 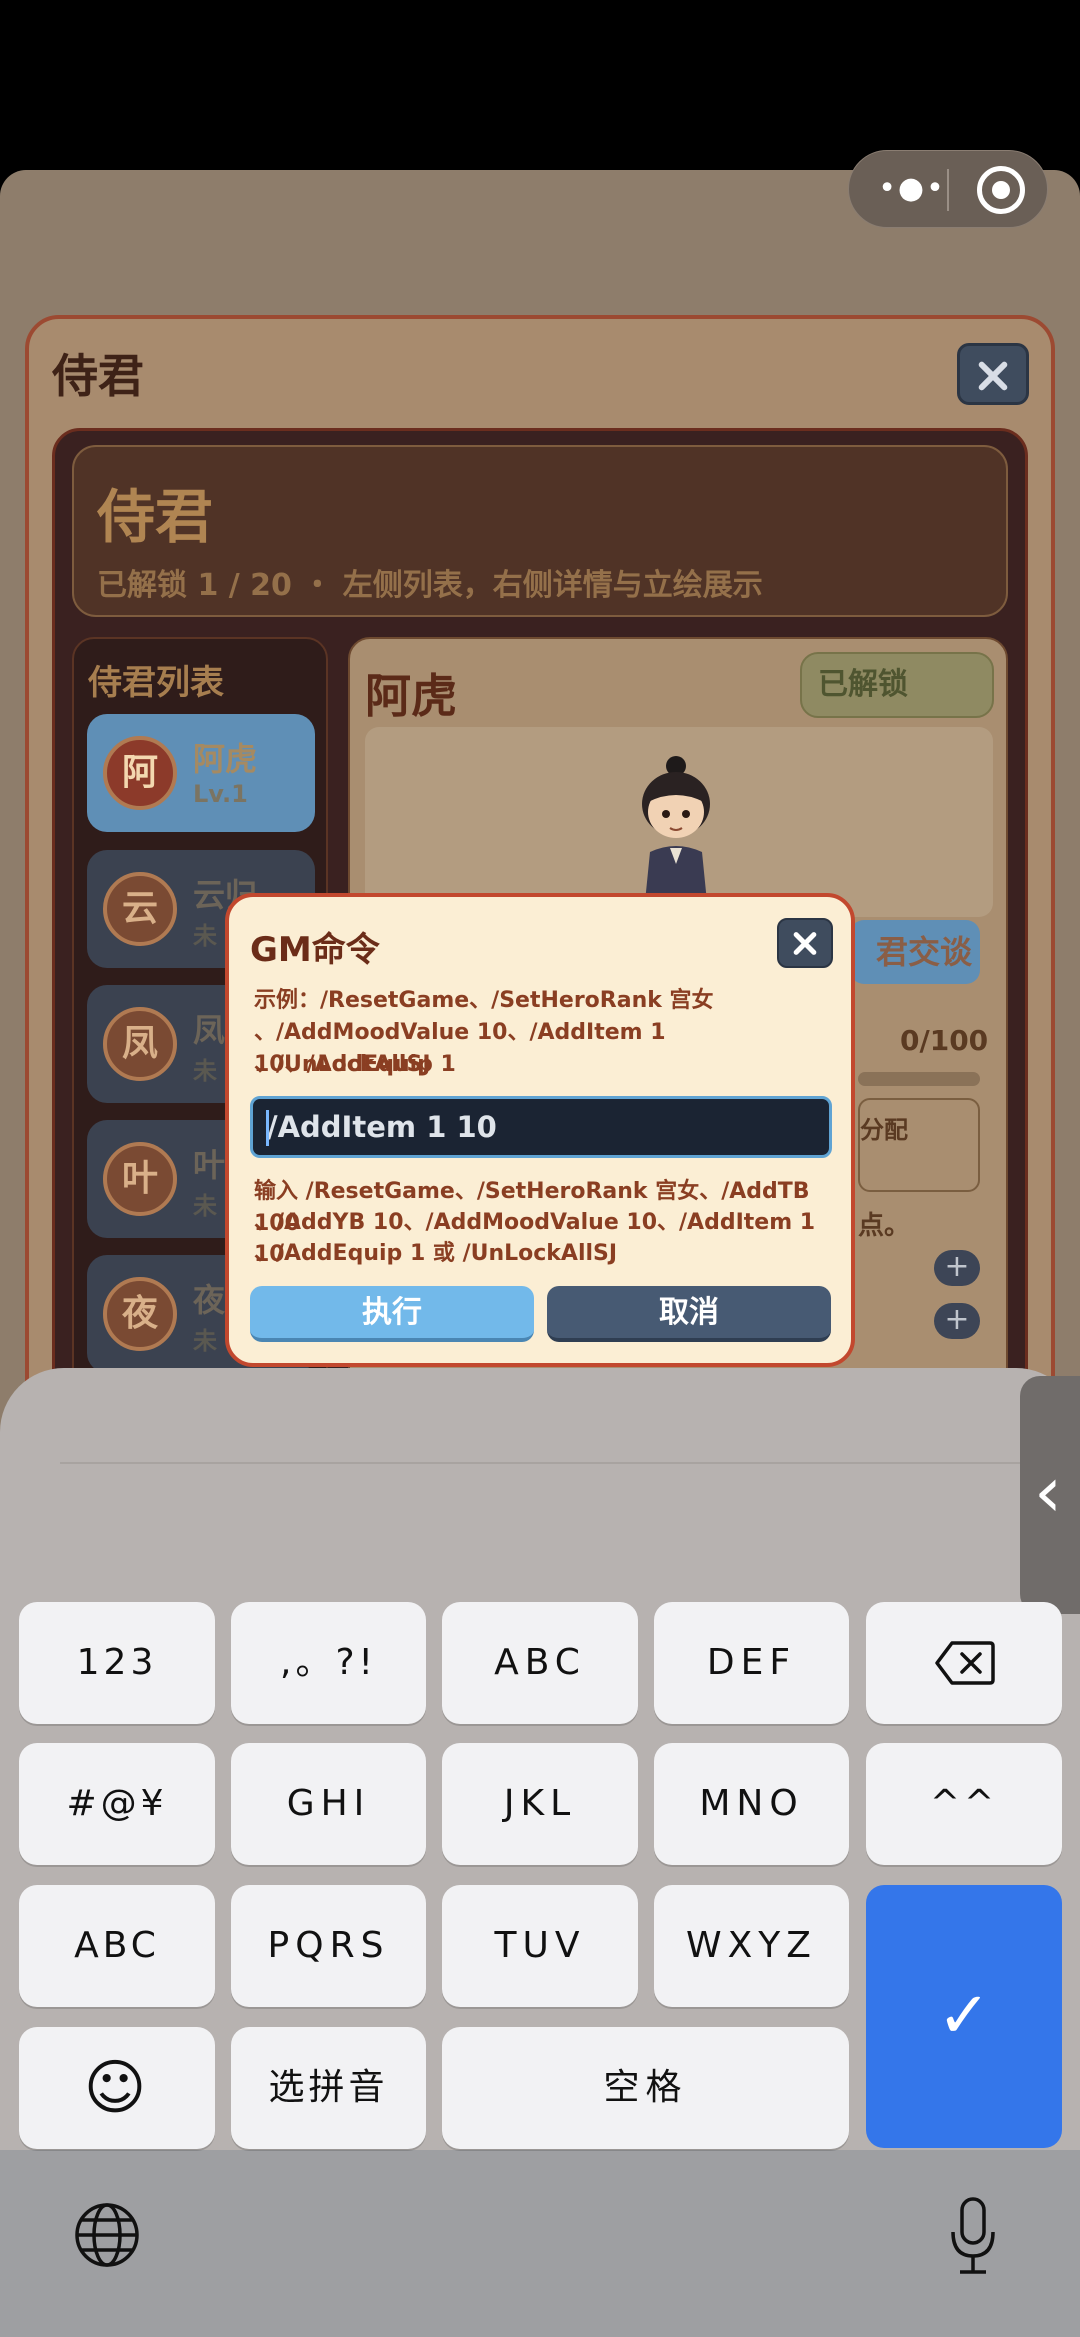 I want to click on globe-icon, so click(x=107, y=2235).